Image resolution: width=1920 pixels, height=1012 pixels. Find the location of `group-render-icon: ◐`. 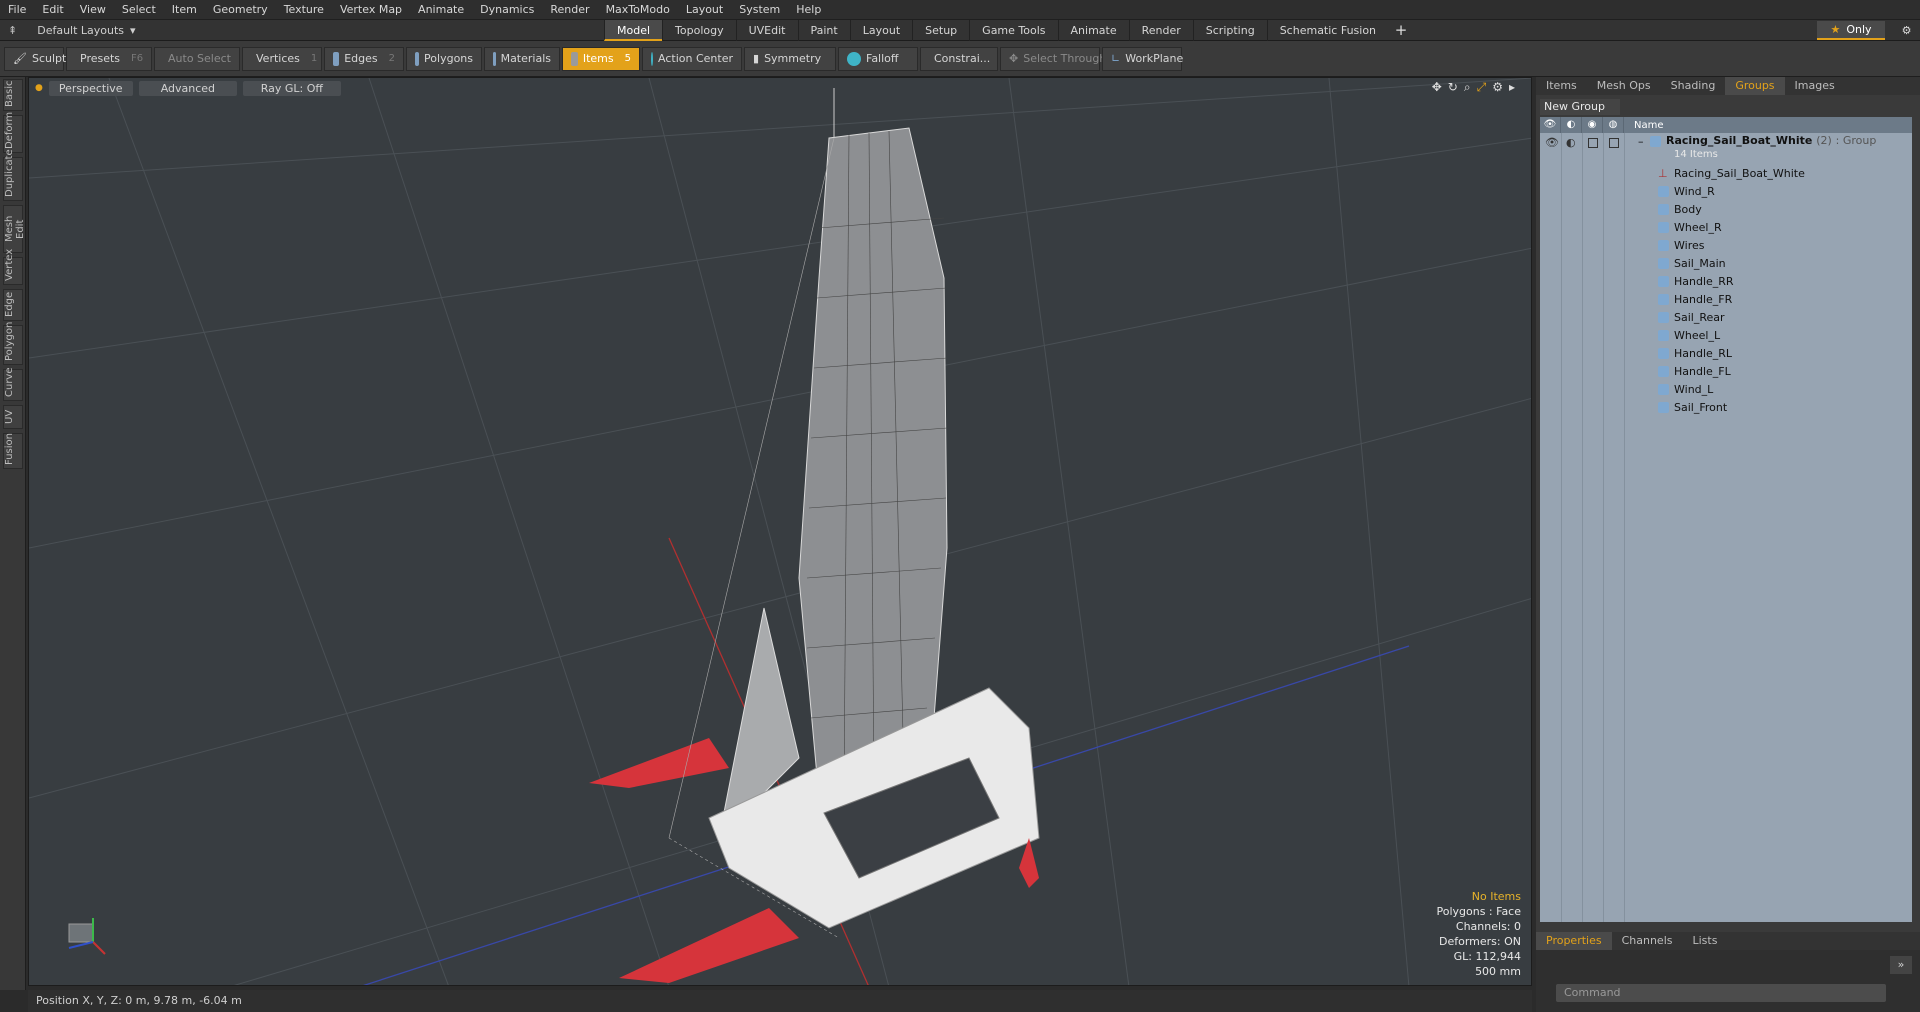

group-render-icon: ◐ is located at coordinates (1571, 142).